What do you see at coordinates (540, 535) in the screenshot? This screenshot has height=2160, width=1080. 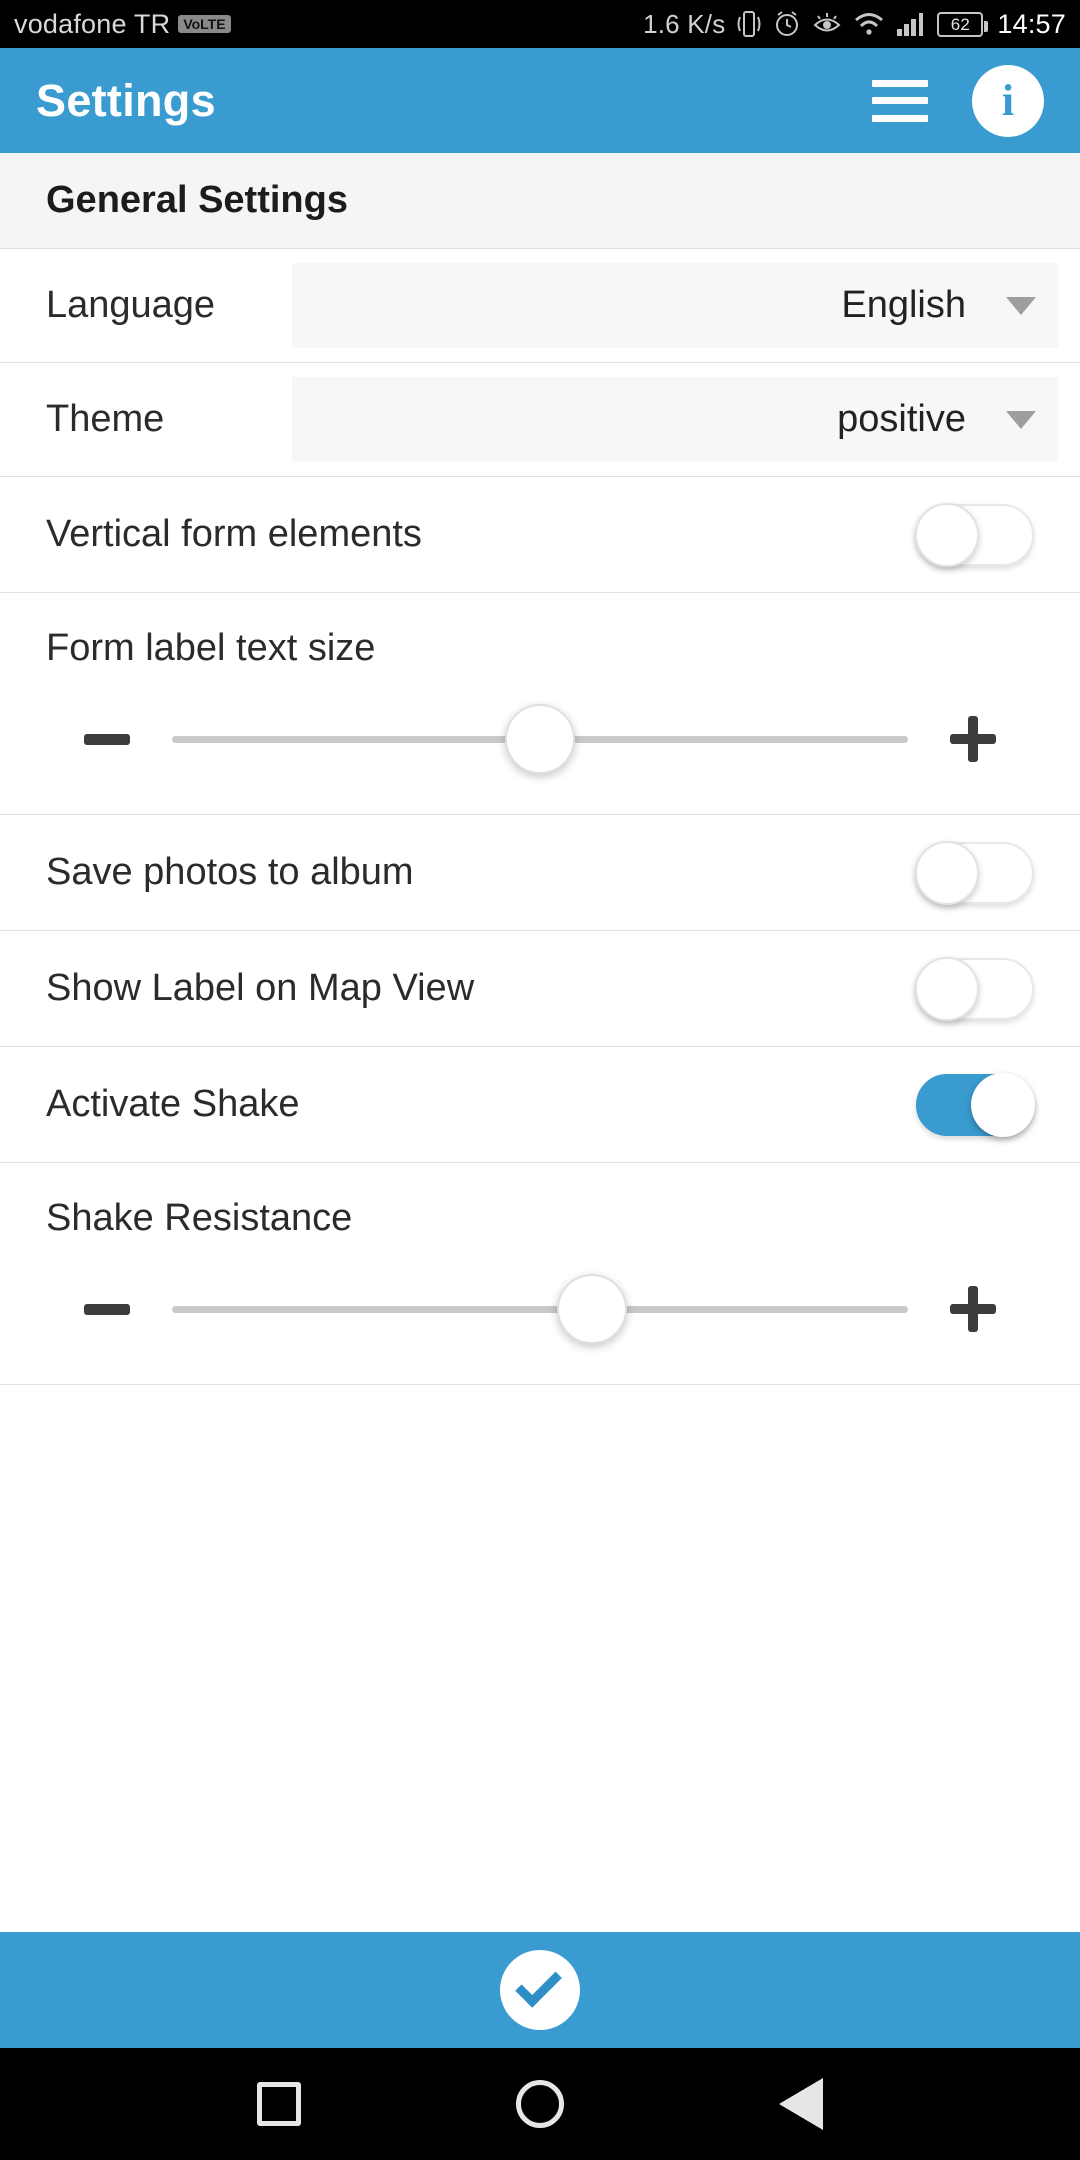 I see `row-vertical-form-elements: Vertical form elements` at bounding box center [540, 535].